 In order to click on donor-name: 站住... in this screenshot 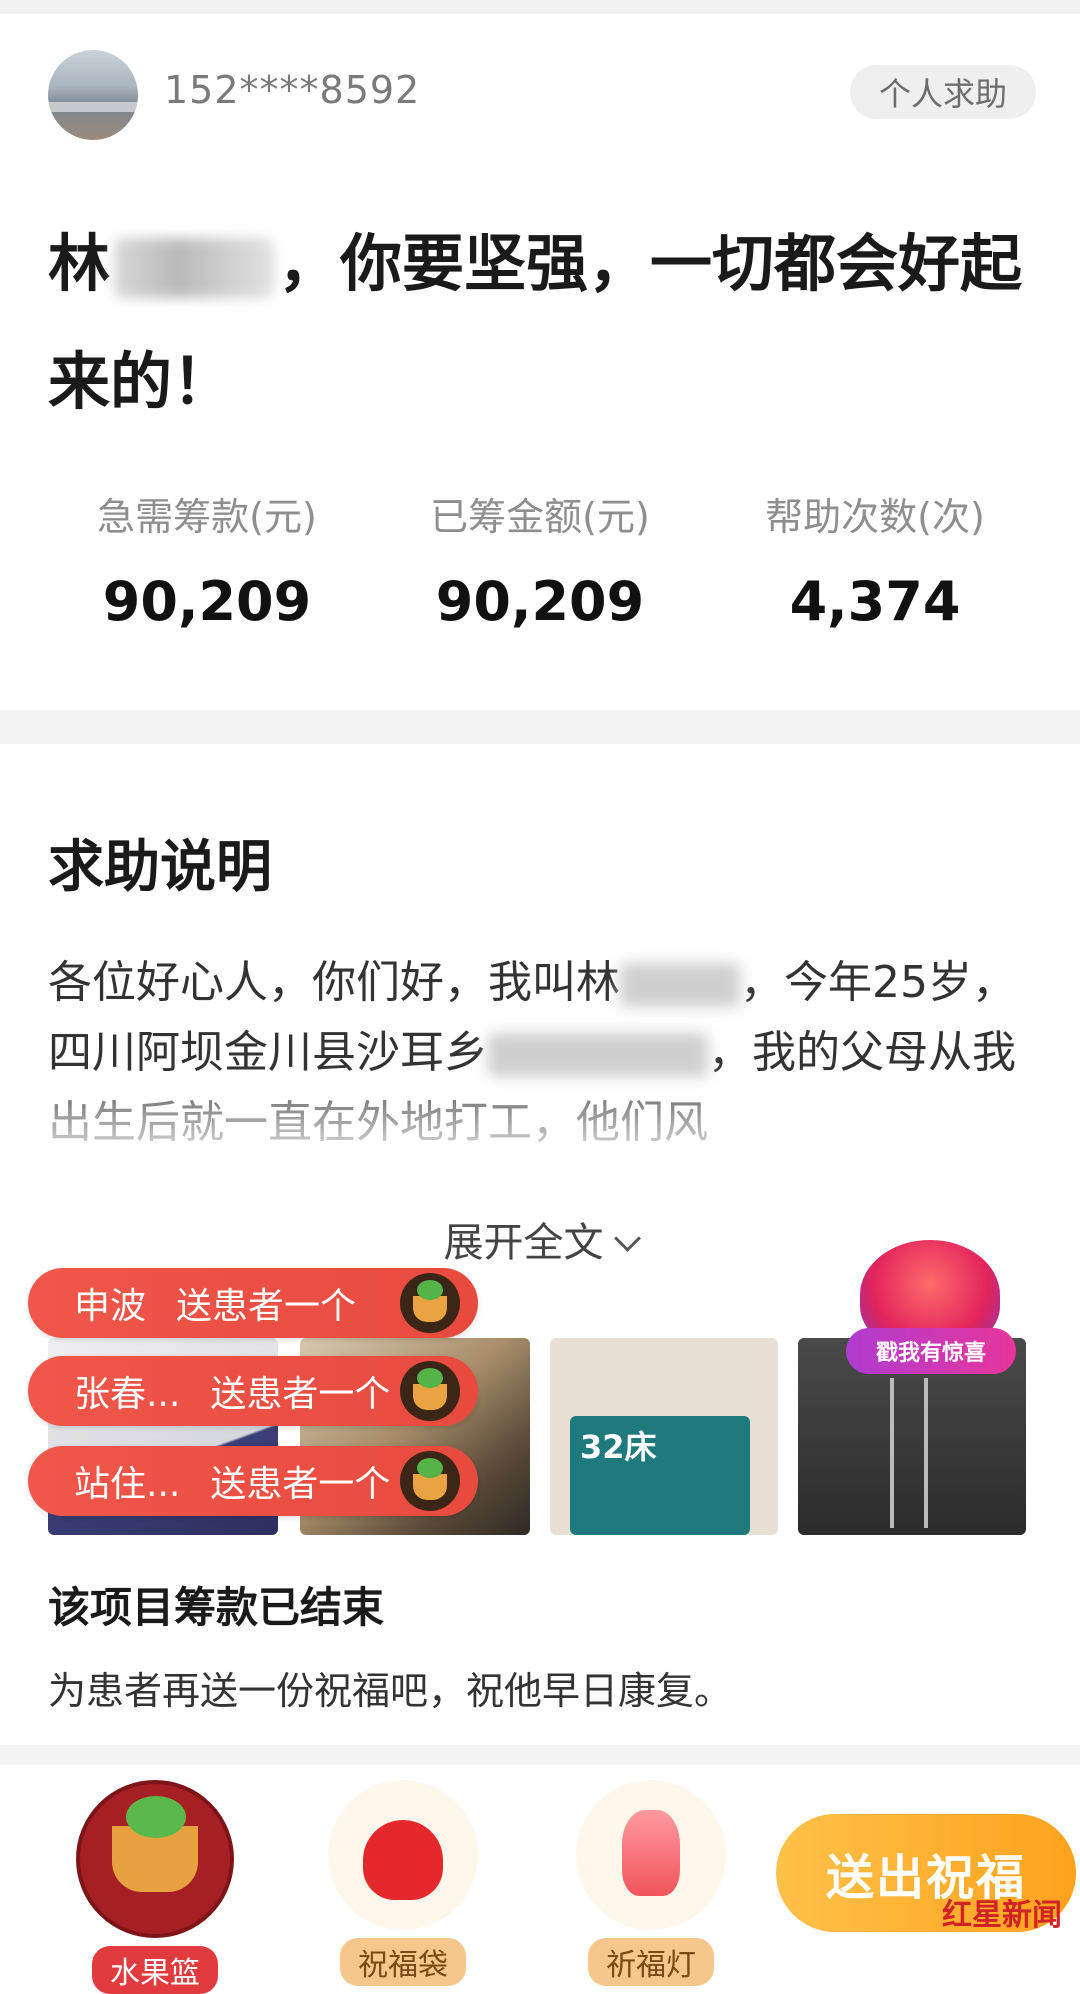, I will do `click(127, 1484)`.